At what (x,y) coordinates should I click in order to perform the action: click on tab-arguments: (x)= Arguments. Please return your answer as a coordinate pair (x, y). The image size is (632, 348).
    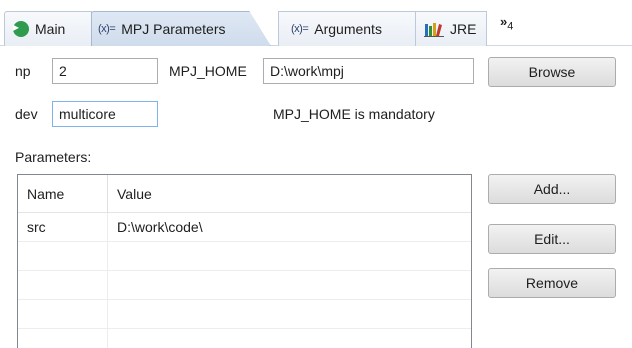
    Looking at the image, I should click on (347, 28).